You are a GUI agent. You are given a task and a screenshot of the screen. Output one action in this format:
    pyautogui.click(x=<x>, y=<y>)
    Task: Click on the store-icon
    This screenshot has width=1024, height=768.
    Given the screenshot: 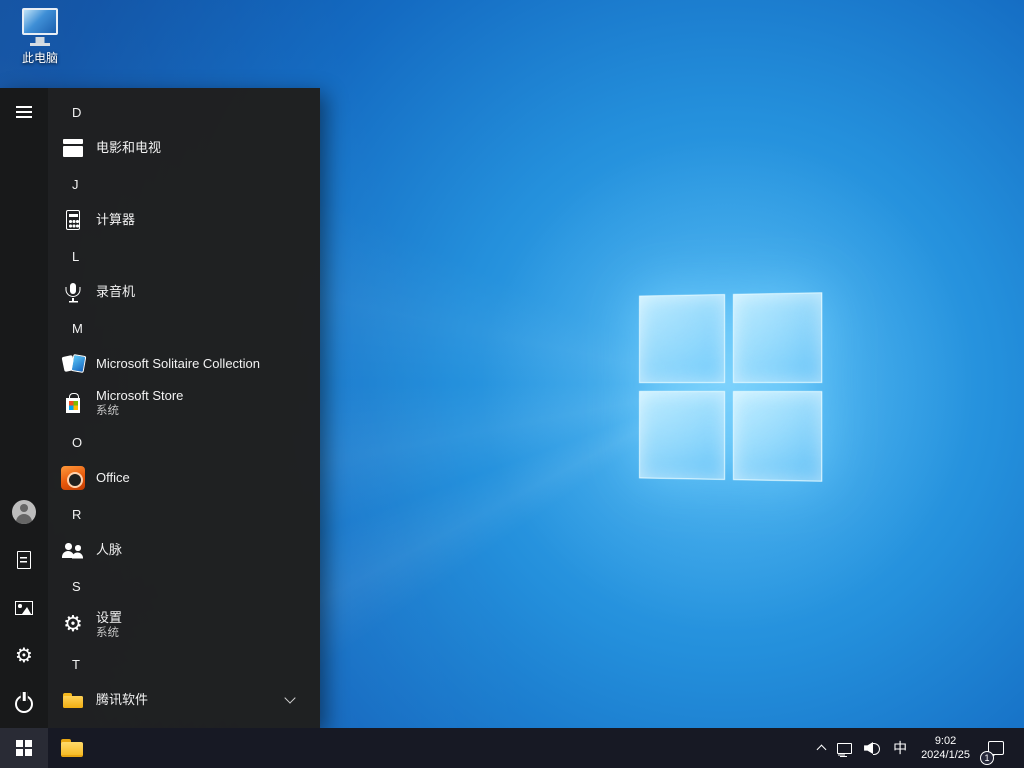 What is the action you would take?
    pyautogui.click(x=73, y=403)
    